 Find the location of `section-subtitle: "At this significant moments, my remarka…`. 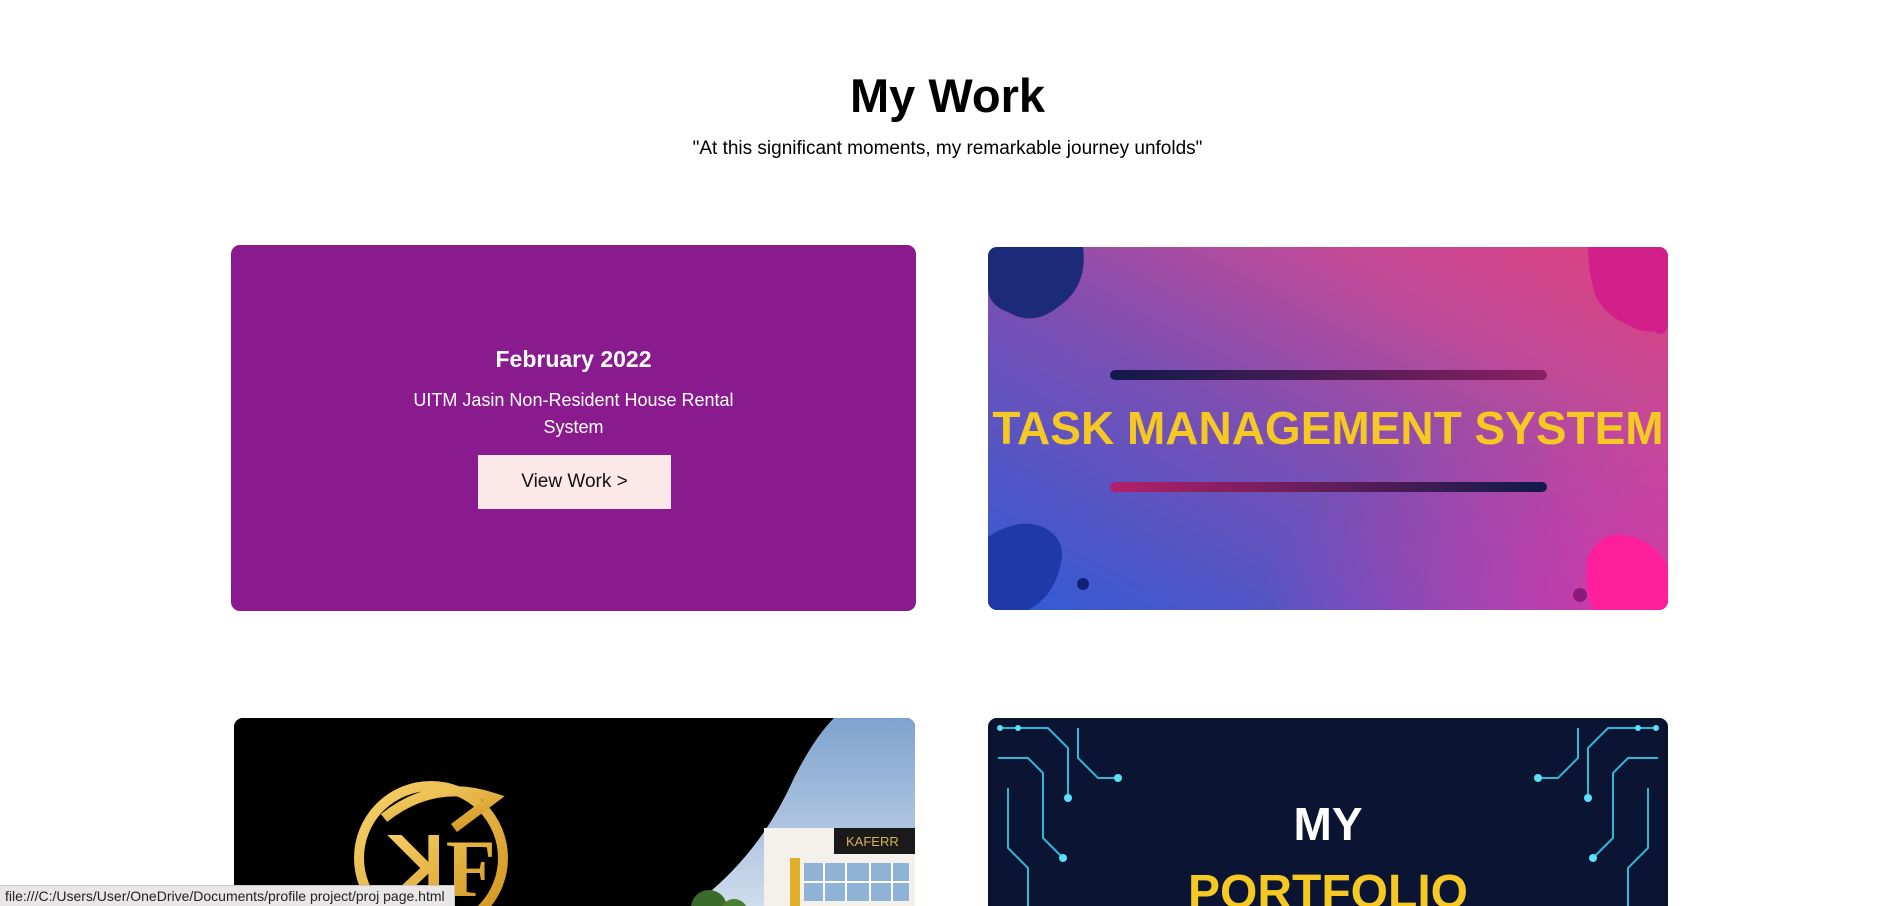

section-subtitle: "At this significant moments, my remarka… is located at coordinates (947, 148).